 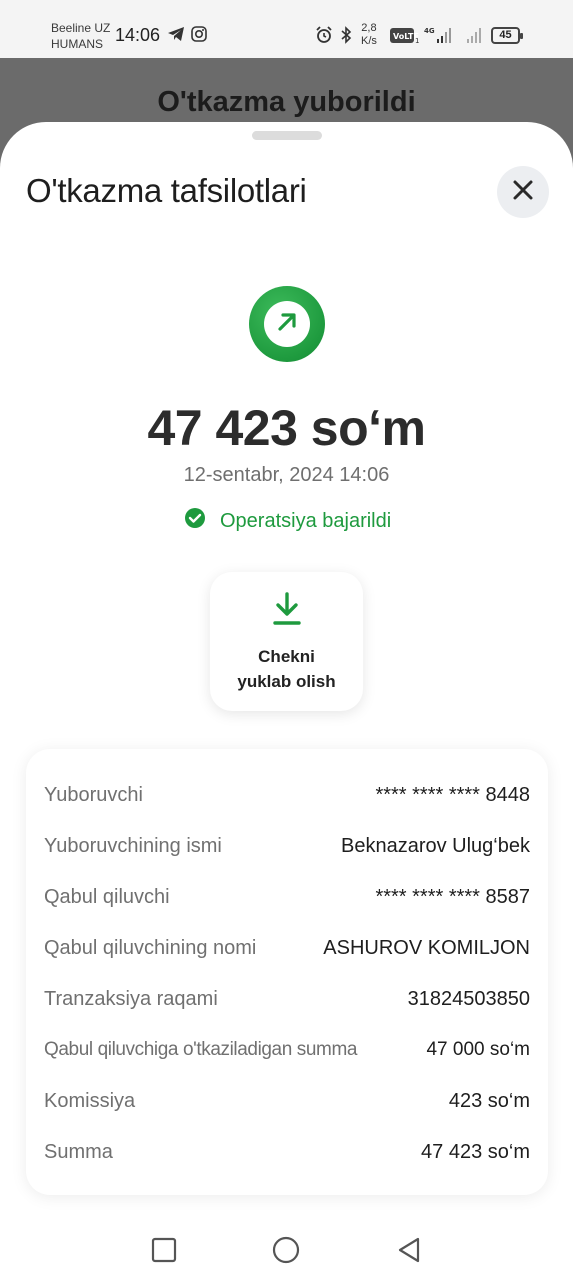 I want to click on detail-value: **** **** **** 8587, so click(x=452, y=896).